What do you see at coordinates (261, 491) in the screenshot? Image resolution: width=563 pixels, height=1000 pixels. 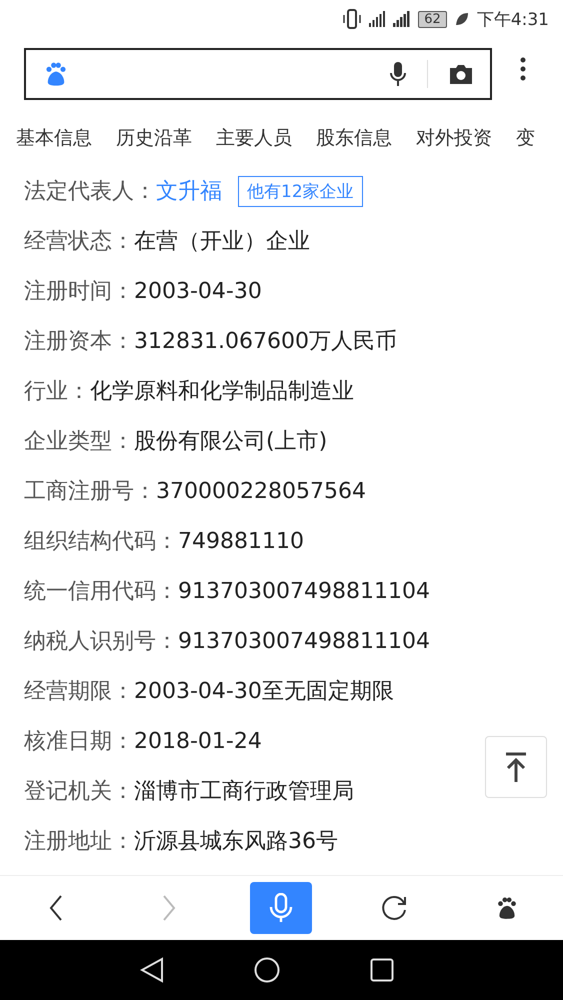 I see `field-value: 370000228057564` at bounding box center [261, 491].